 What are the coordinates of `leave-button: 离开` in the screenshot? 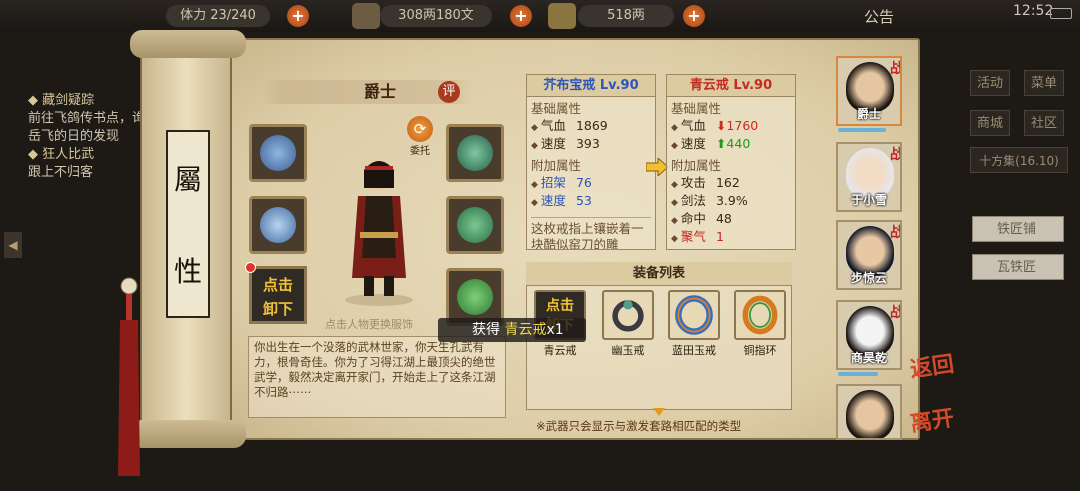 It's located at (931, 421).